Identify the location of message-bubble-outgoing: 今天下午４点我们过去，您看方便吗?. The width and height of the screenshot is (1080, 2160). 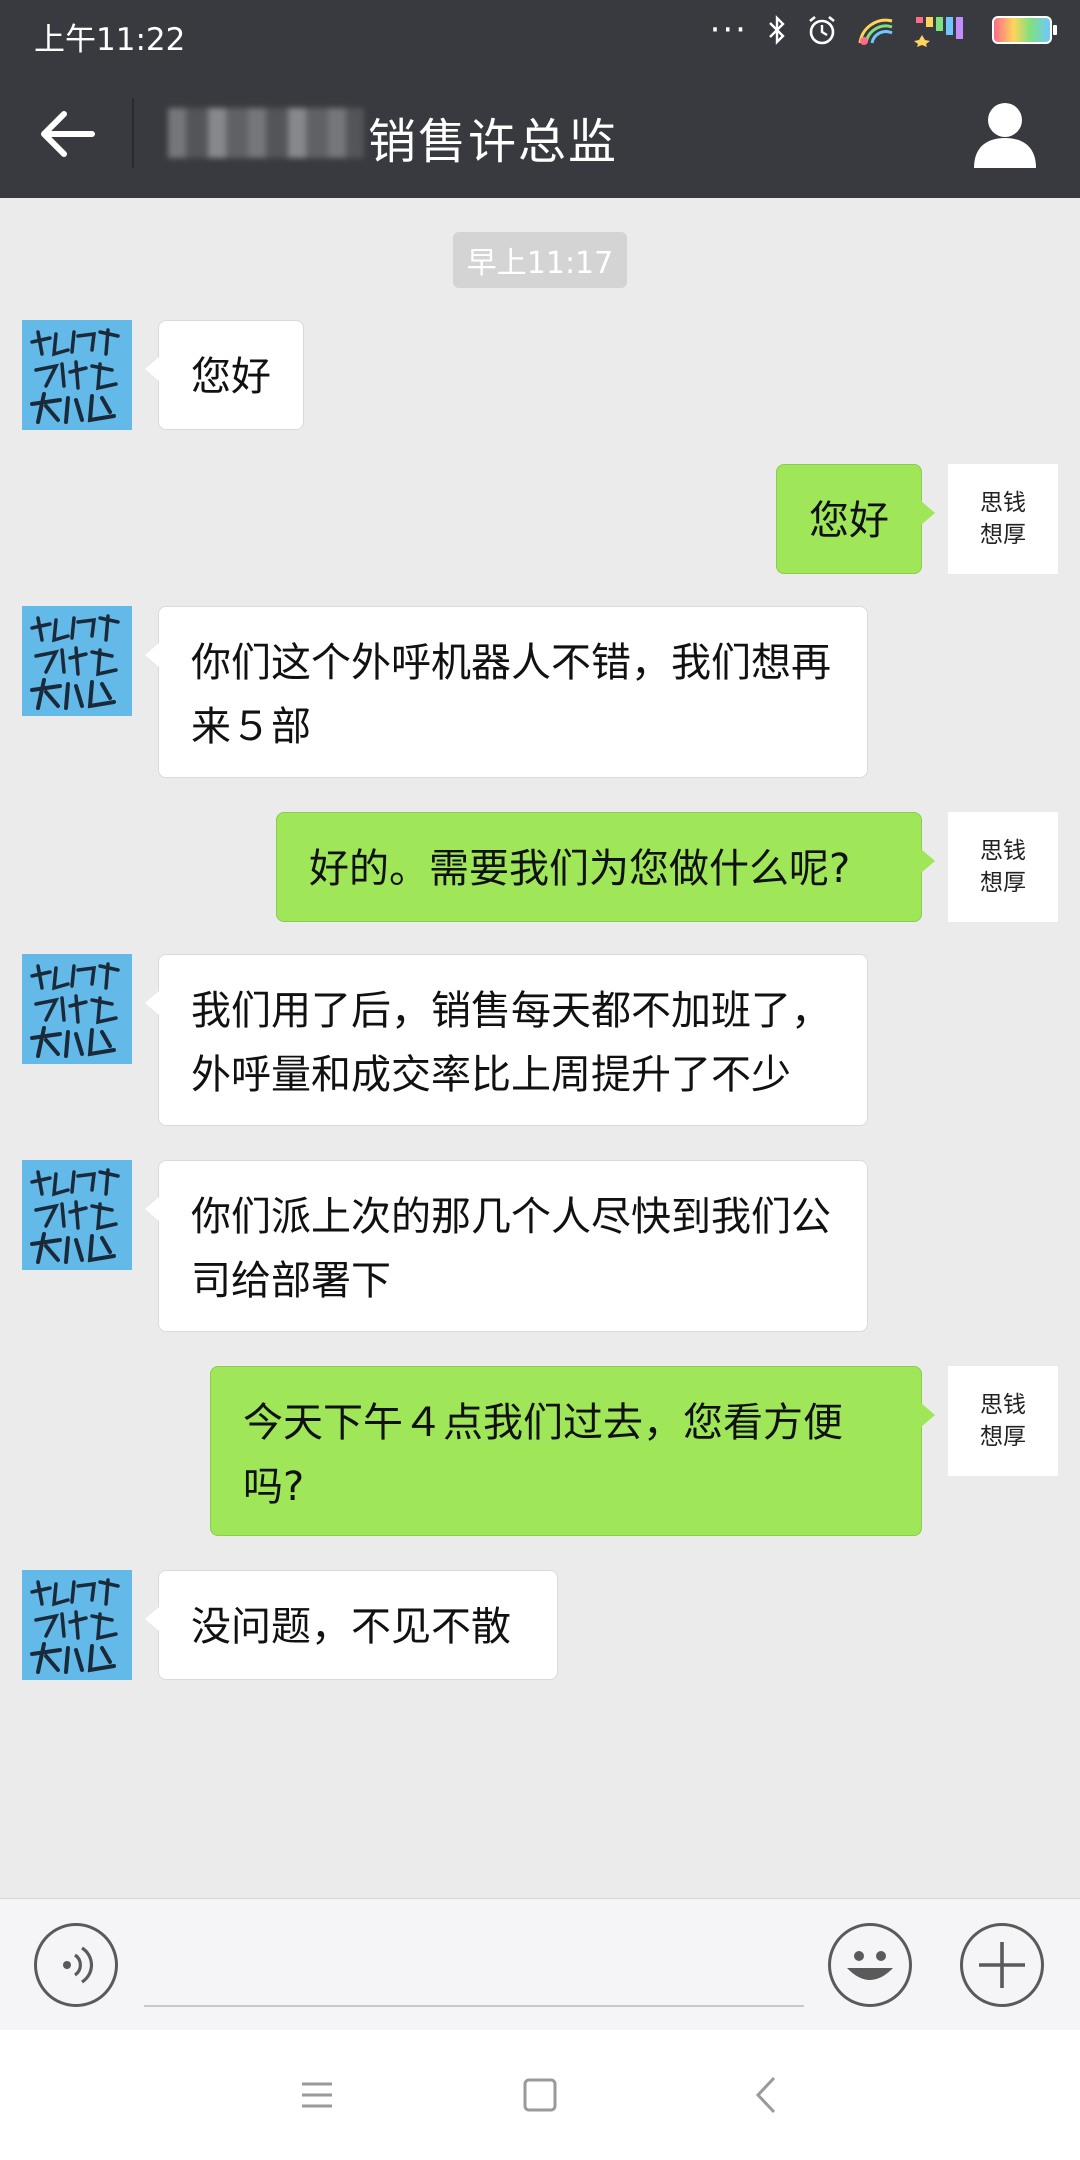
(572, 1451).